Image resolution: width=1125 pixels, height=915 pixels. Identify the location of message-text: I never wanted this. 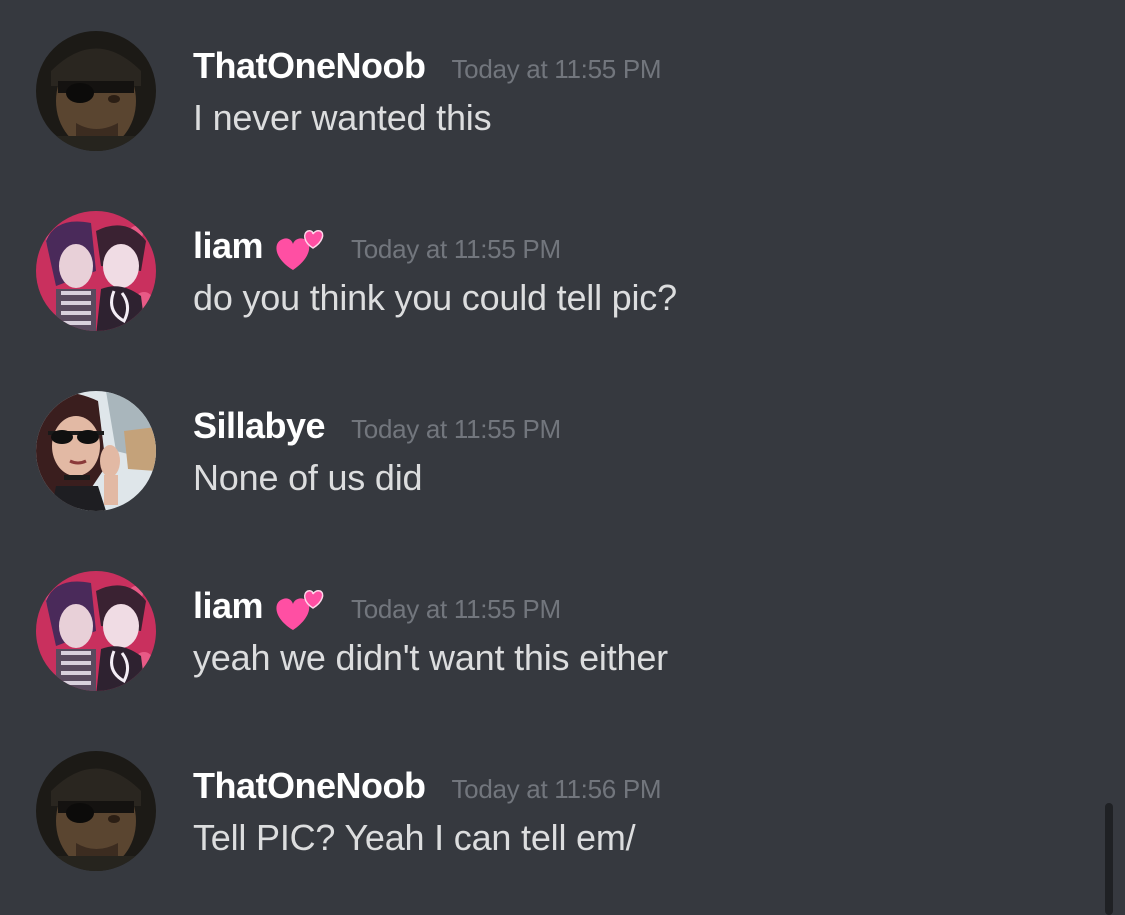
(342, 117).